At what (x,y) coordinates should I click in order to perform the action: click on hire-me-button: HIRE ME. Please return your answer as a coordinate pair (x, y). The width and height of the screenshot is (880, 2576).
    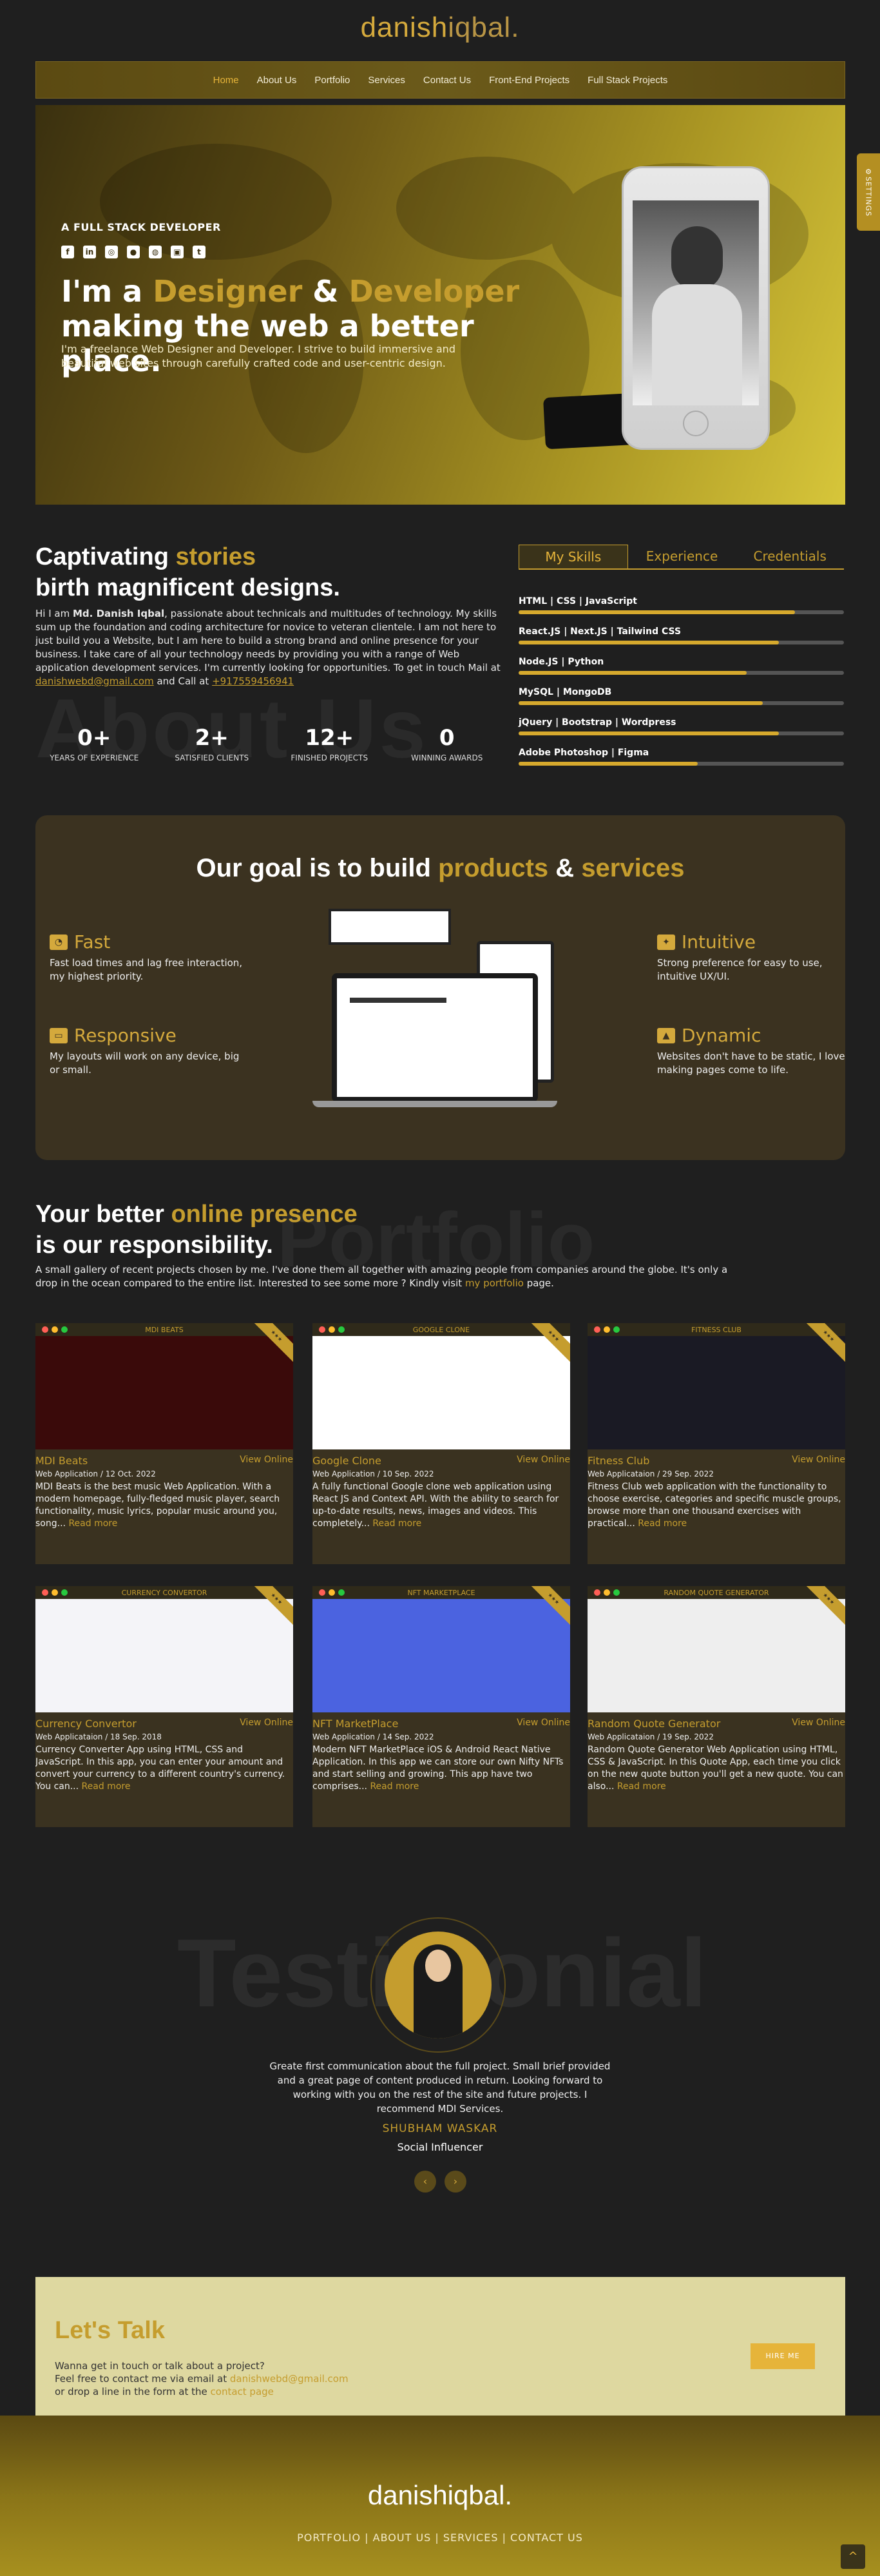
    Looking at the image, I should click on (783, 2356).